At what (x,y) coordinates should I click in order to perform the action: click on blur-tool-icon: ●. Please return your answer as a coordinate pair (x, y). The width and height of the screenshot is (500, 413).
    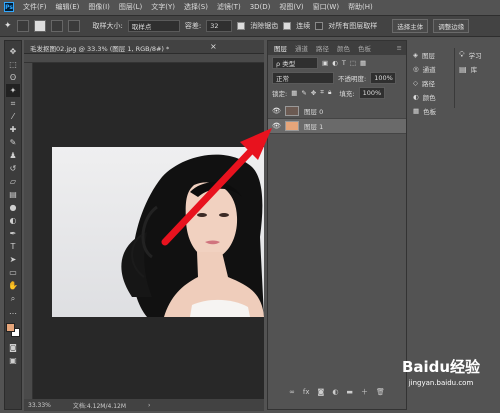
    Looking at the image, I should click on (13, 207).